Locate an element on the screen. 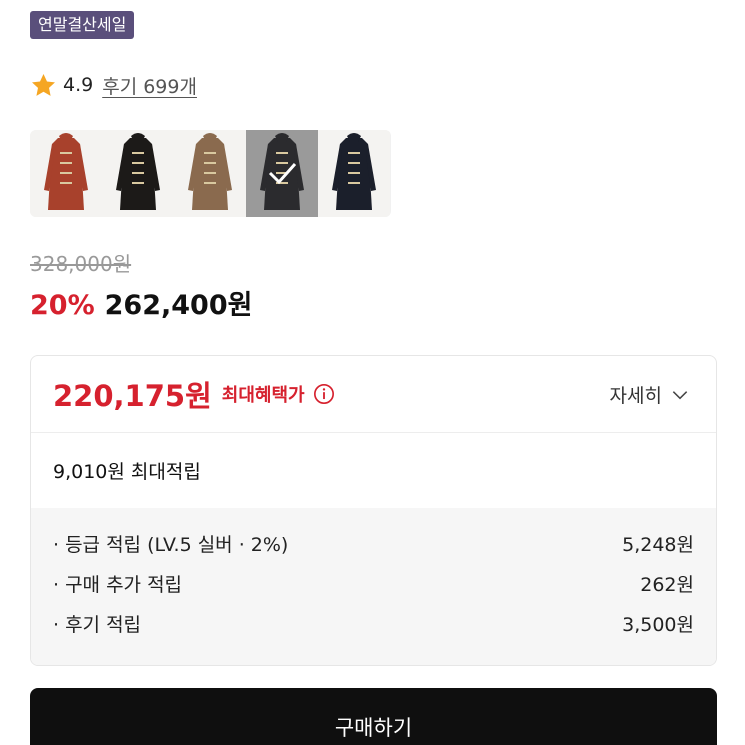  details-toggle: 자세히 is located at coordinates (650, 394).